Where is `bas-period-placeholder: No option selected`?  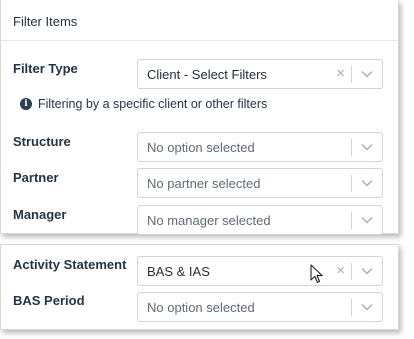 bas-period-placeholder: No option selected is located at coordinates (201, 307).